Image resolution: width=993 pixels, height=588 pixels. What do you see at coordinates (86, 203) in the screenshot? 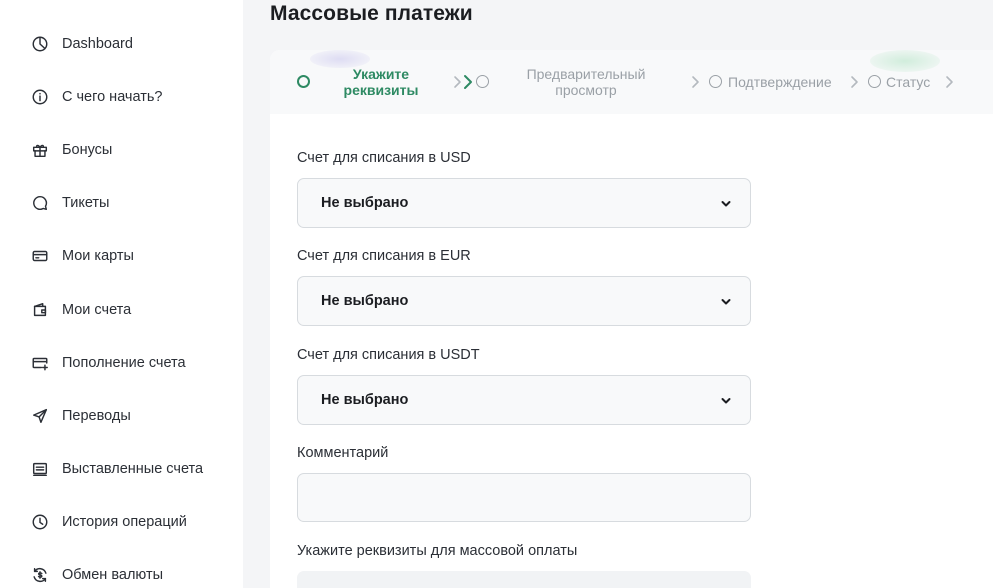
I see `sidebar-item-label: Тикеты` at bounding box center [86, 203].